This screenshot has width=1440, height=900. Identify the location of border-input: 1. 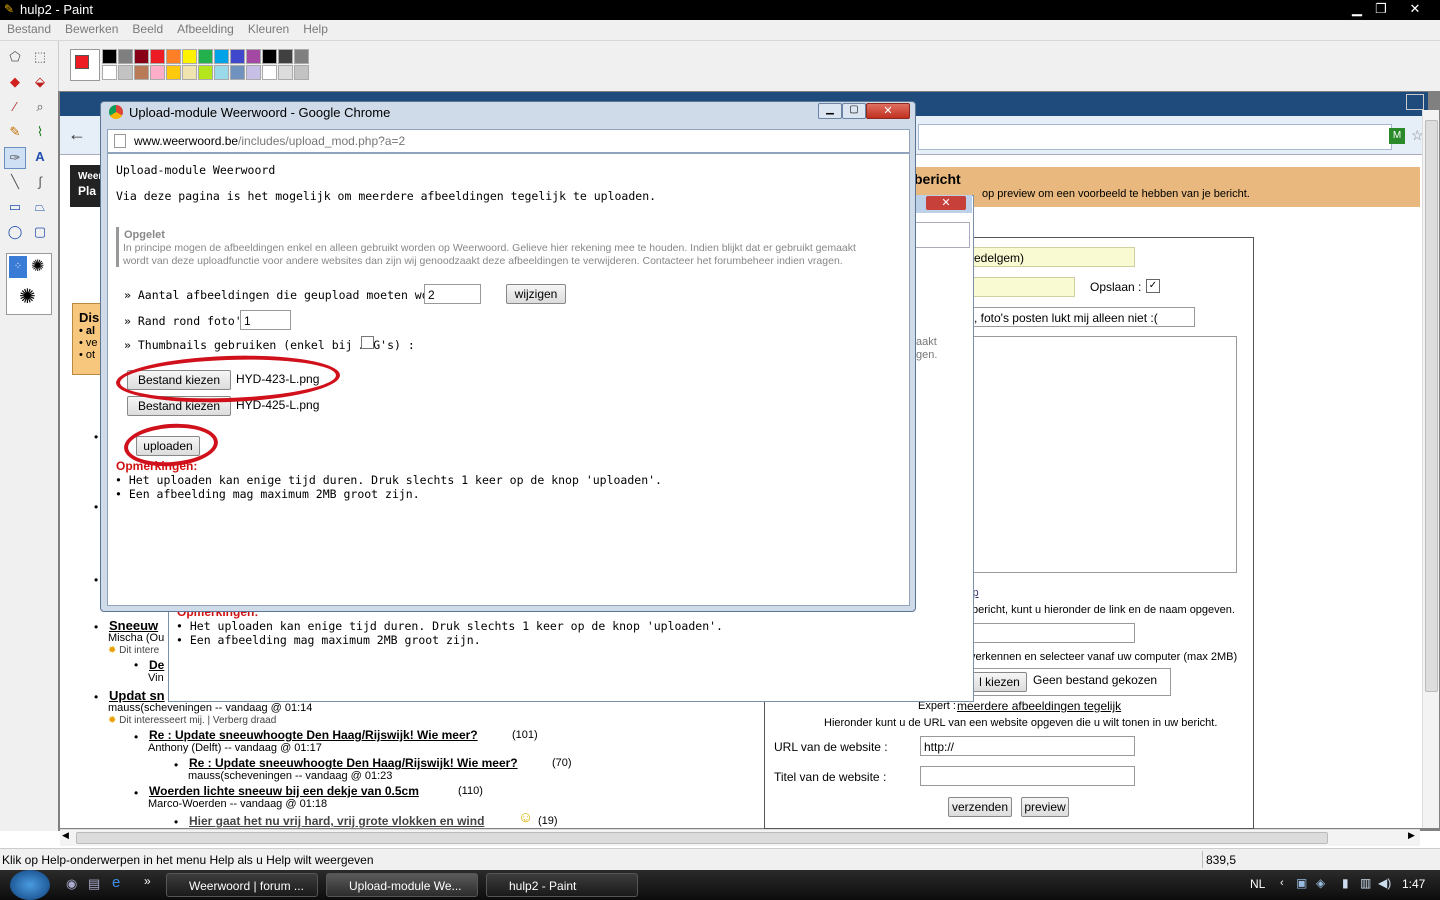
(265, 320).